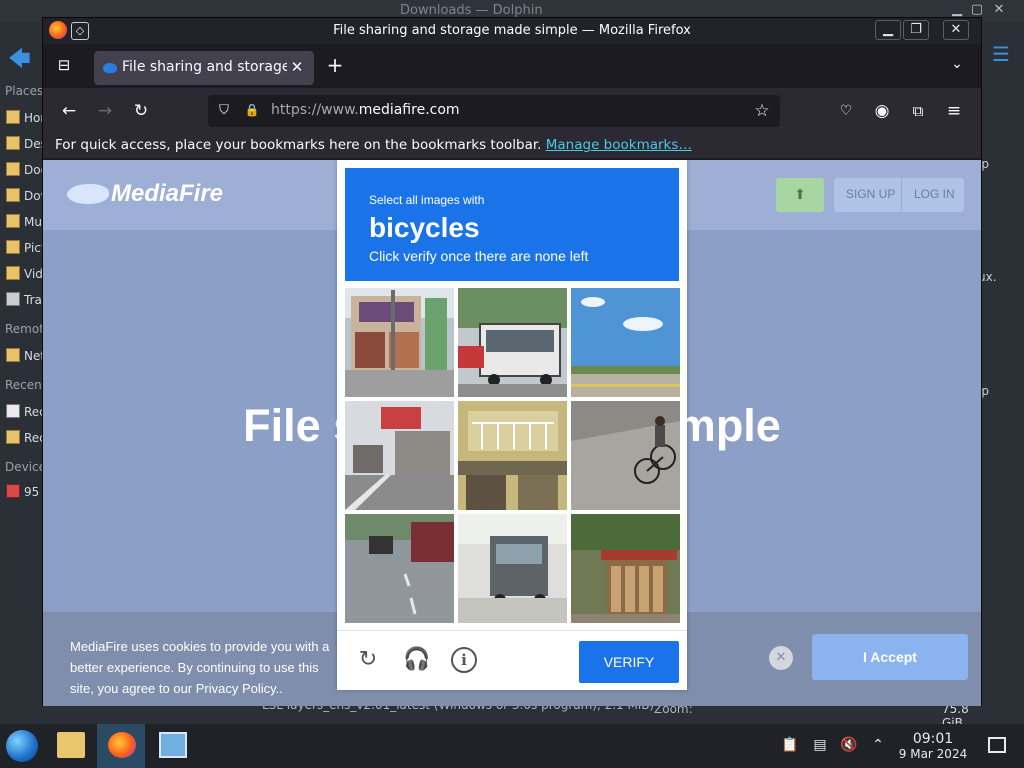 The image size is (1024, 768). Describe the element at coordinates (24, 273) in the screenshot. I see `sidebar-item-videos: Videos` at that location.